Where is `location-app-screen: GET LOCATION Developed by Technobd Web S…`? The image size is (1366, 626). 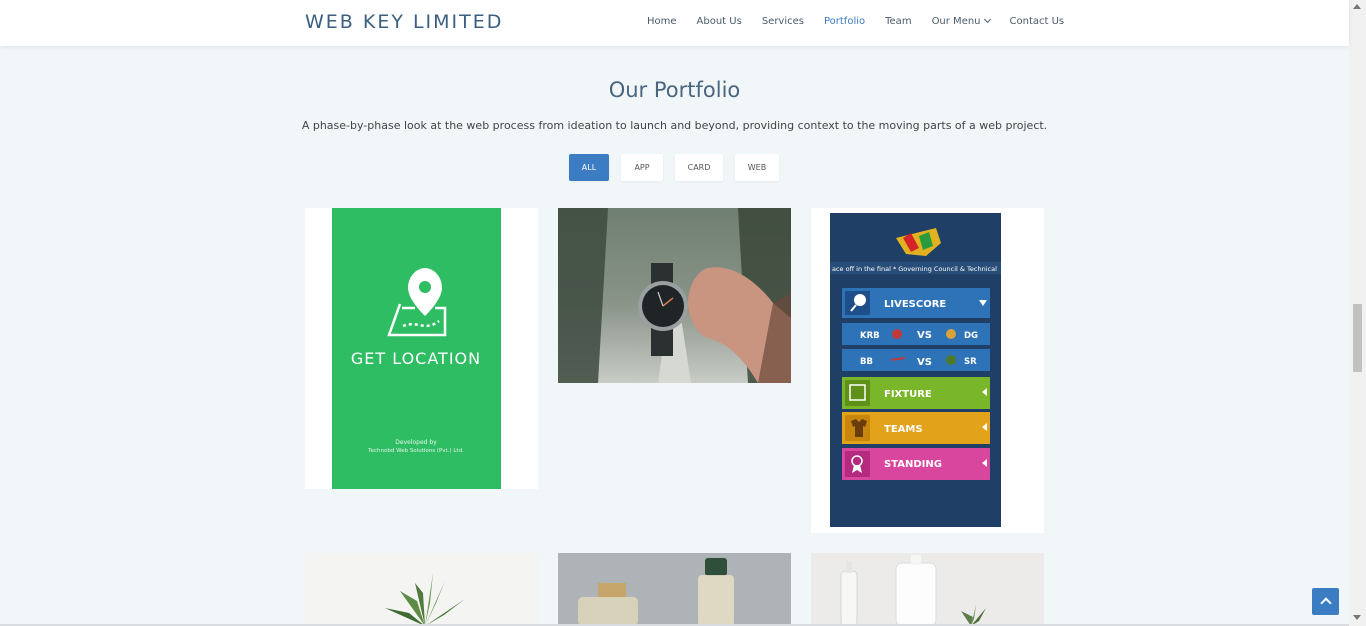
location-app-screen: GET LOCATION Developed by Technobd Web S… is located at coordinates (416, 348).